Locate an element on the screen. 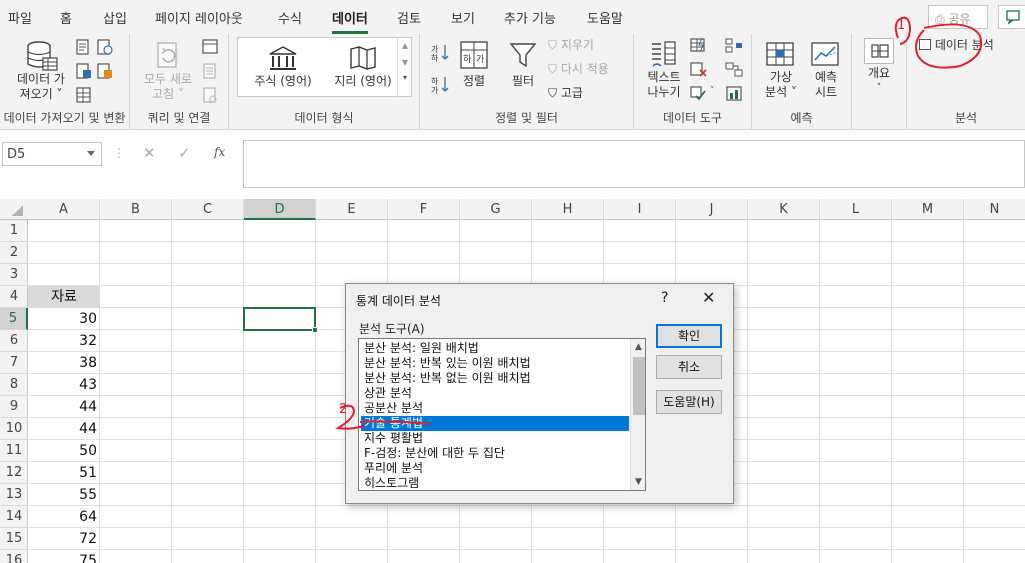  clear-button: ⛉ 지우기 is located at coordinates (571, 47).